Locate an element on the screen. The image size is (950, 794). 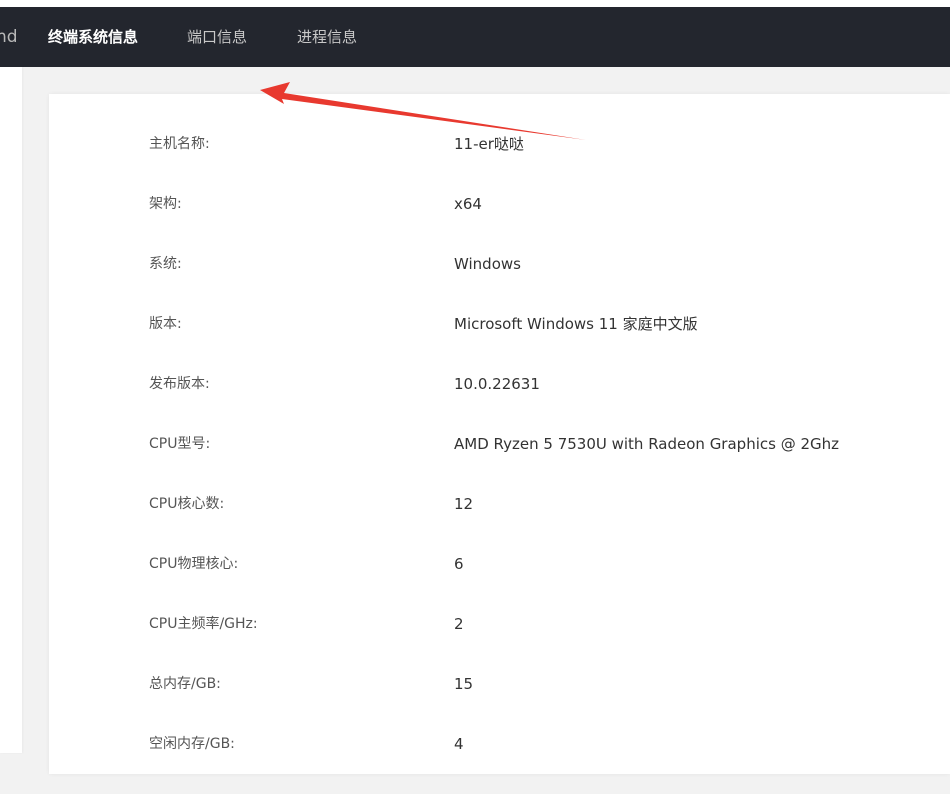
info-row-release-version: 发布版本: 10.0.22631 is located at coordinates (499, 404).